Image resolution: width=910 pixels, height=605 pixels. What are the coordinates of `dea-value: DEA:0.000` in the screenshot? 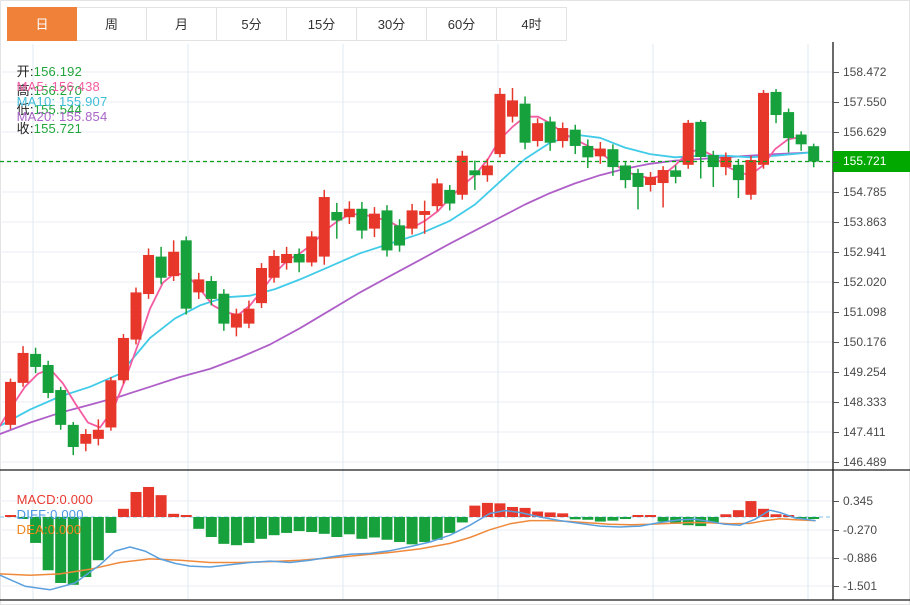 It's located at (49, 529).